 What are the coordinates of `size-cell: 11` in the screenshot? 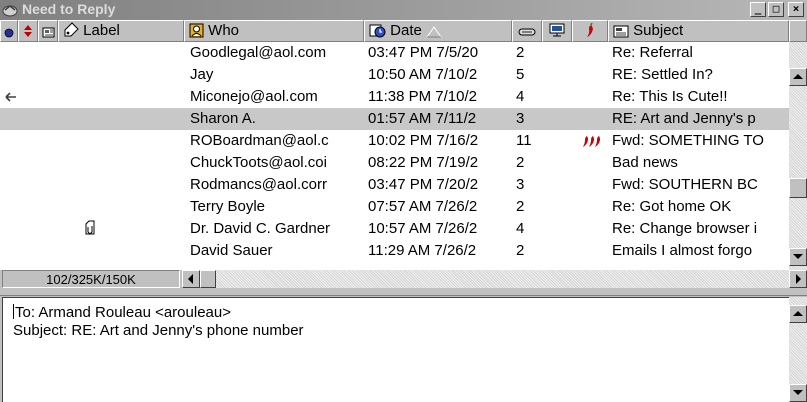 It's located at (524, 140).